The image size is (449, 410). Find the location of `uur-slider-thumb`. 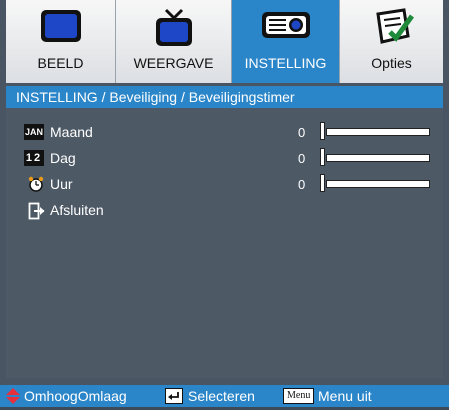

uur-slider-thumb is located at coordinates (322, 183).